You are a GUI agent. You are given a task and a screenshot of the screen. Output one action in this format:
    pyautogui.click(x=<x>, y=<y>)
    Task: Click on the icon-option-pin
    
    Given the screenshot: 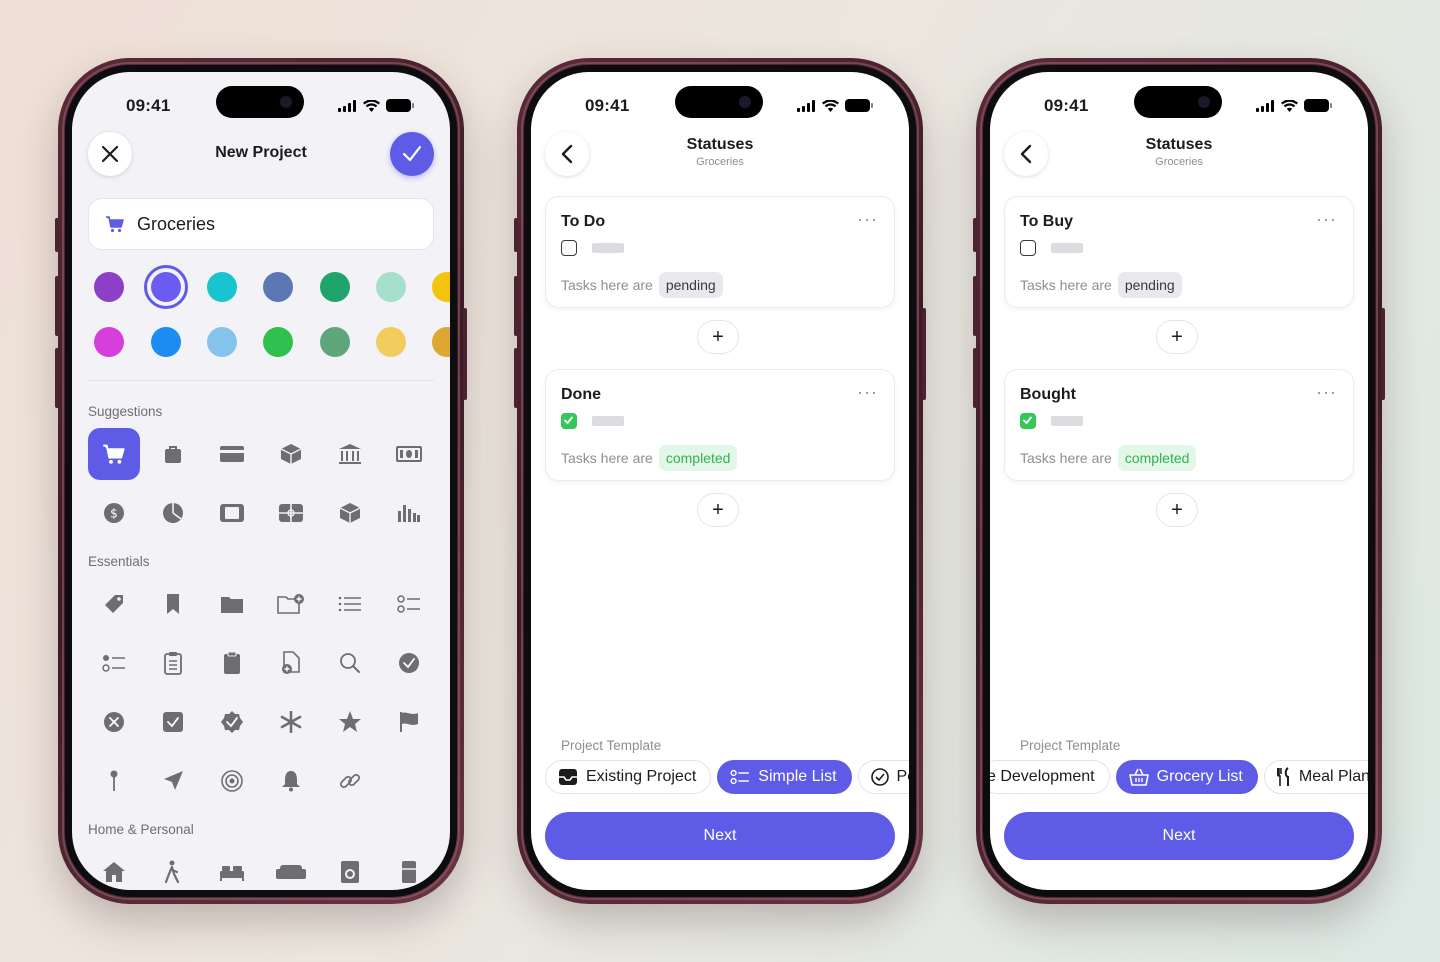 What is the action you would take?
    pyautogui.click(x=114, y=781)
    